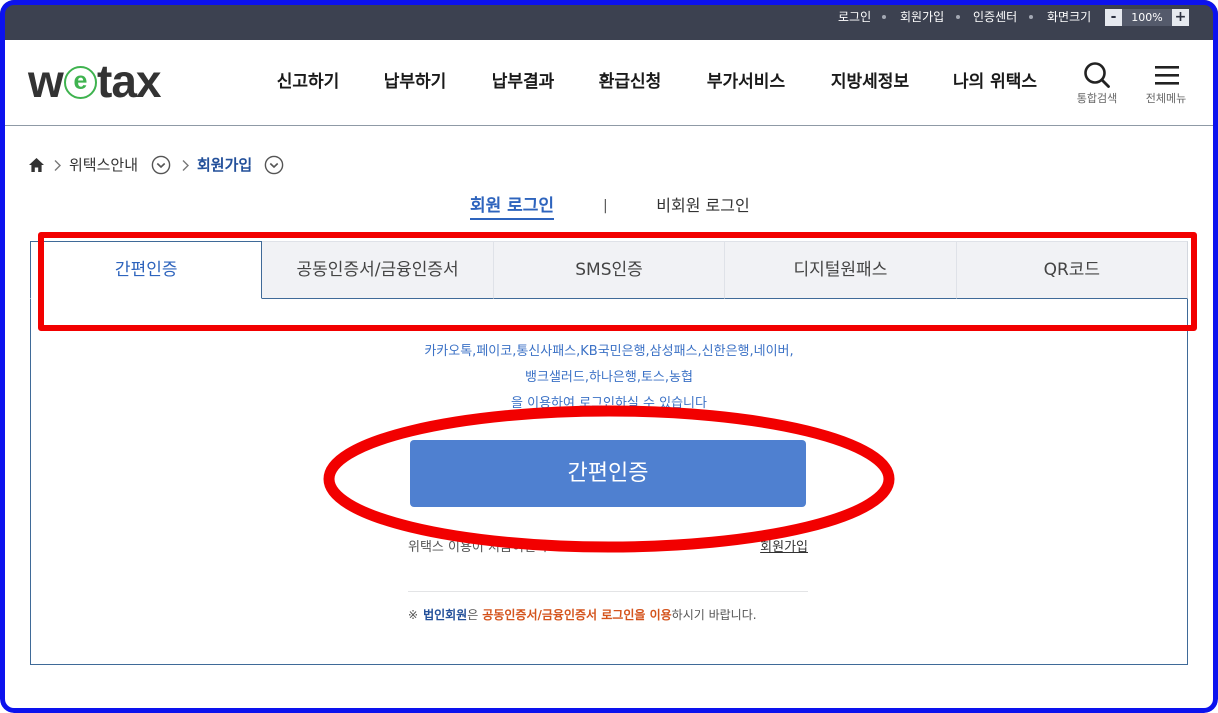 The height and width of the screenshot is (713, 1218). What do you see at coordinates (608, 473) in the screenshot?
I see `simple-auth-button: 간편인증` at bounding box center [608, 473].